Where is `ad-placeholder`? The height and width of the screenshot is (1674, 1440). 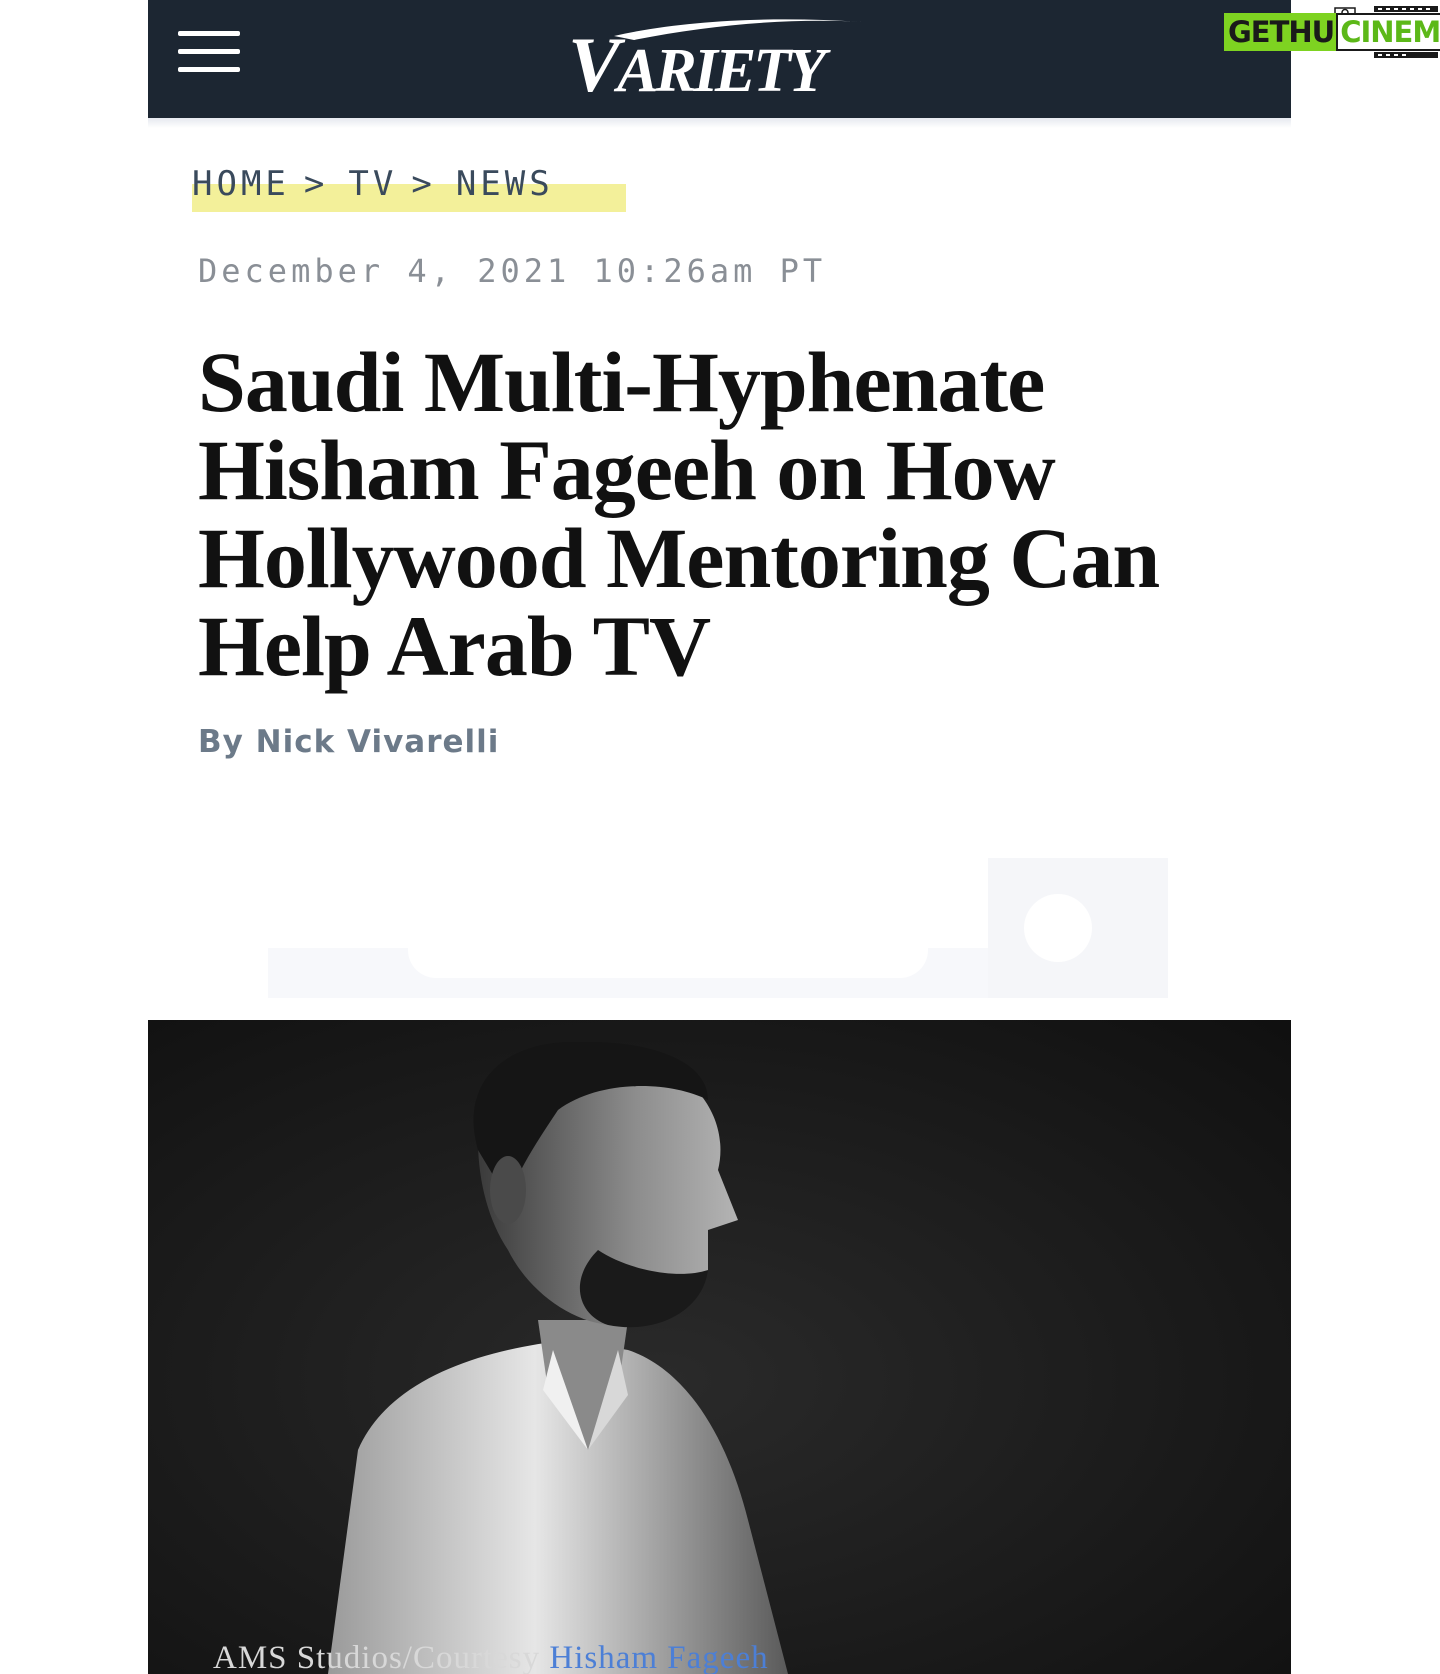 ad-placeholder is located at coordinates (718, 928).